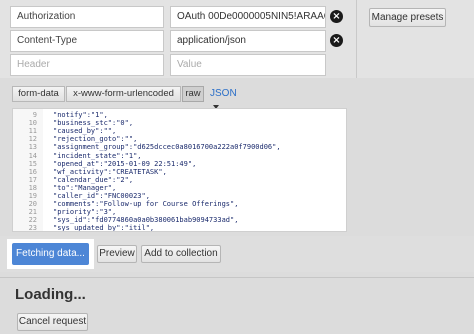 This screenshot has width=474, height=334. What do you see at coordinates (123, 94) in the screenshot?
I see `tab-x-www-form-urlencoded: x-www-form-urlencoded` at bounding box center [123, 94].